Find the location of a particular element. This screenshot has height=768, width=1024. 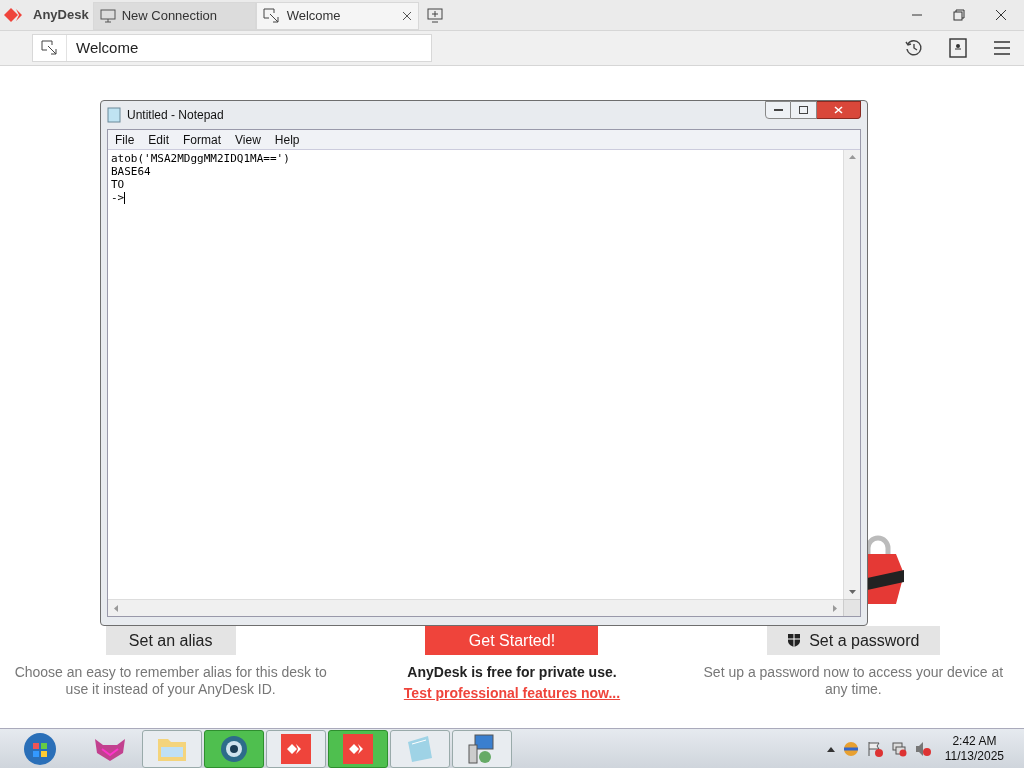

close-button is located at coordinates (839, 110).